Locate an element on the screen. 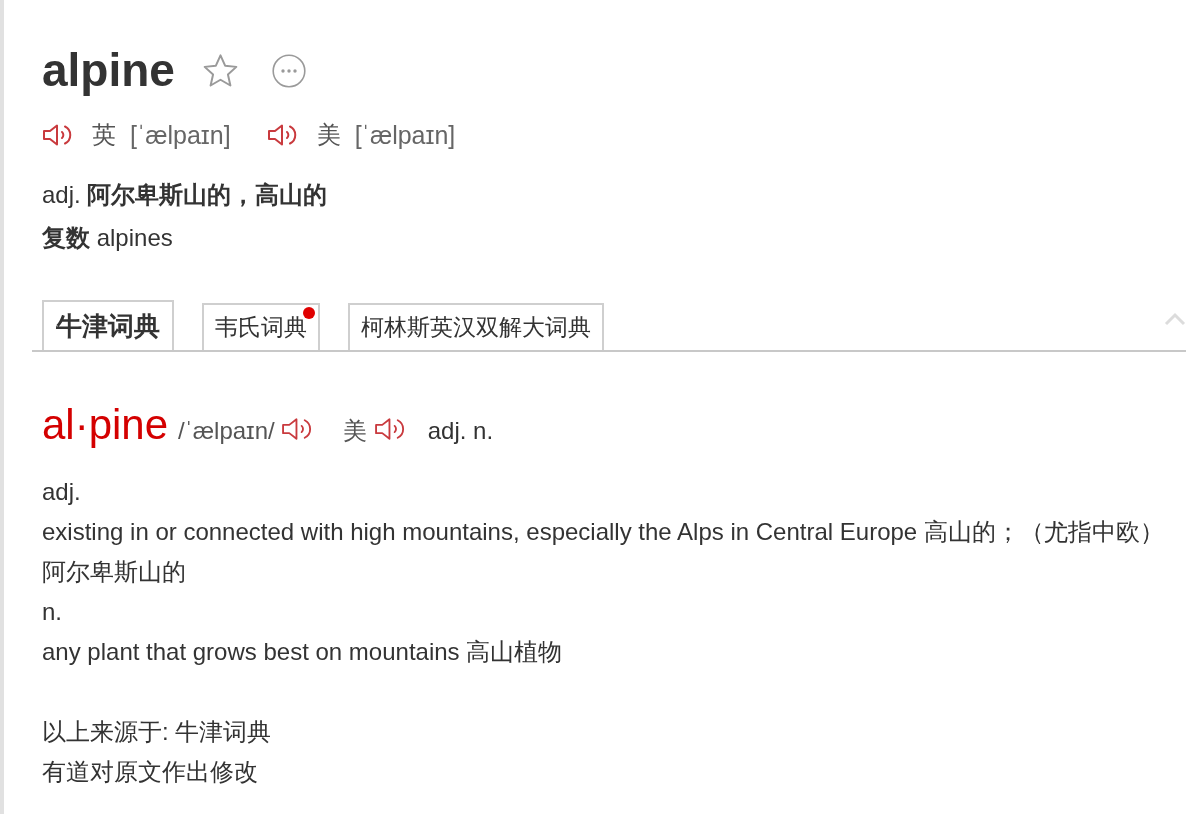 The height and width of the screenshot is (814, 1188). dictionary-tab: 柯林斯英汉双解大词典 is located at coordinates (476, 326).